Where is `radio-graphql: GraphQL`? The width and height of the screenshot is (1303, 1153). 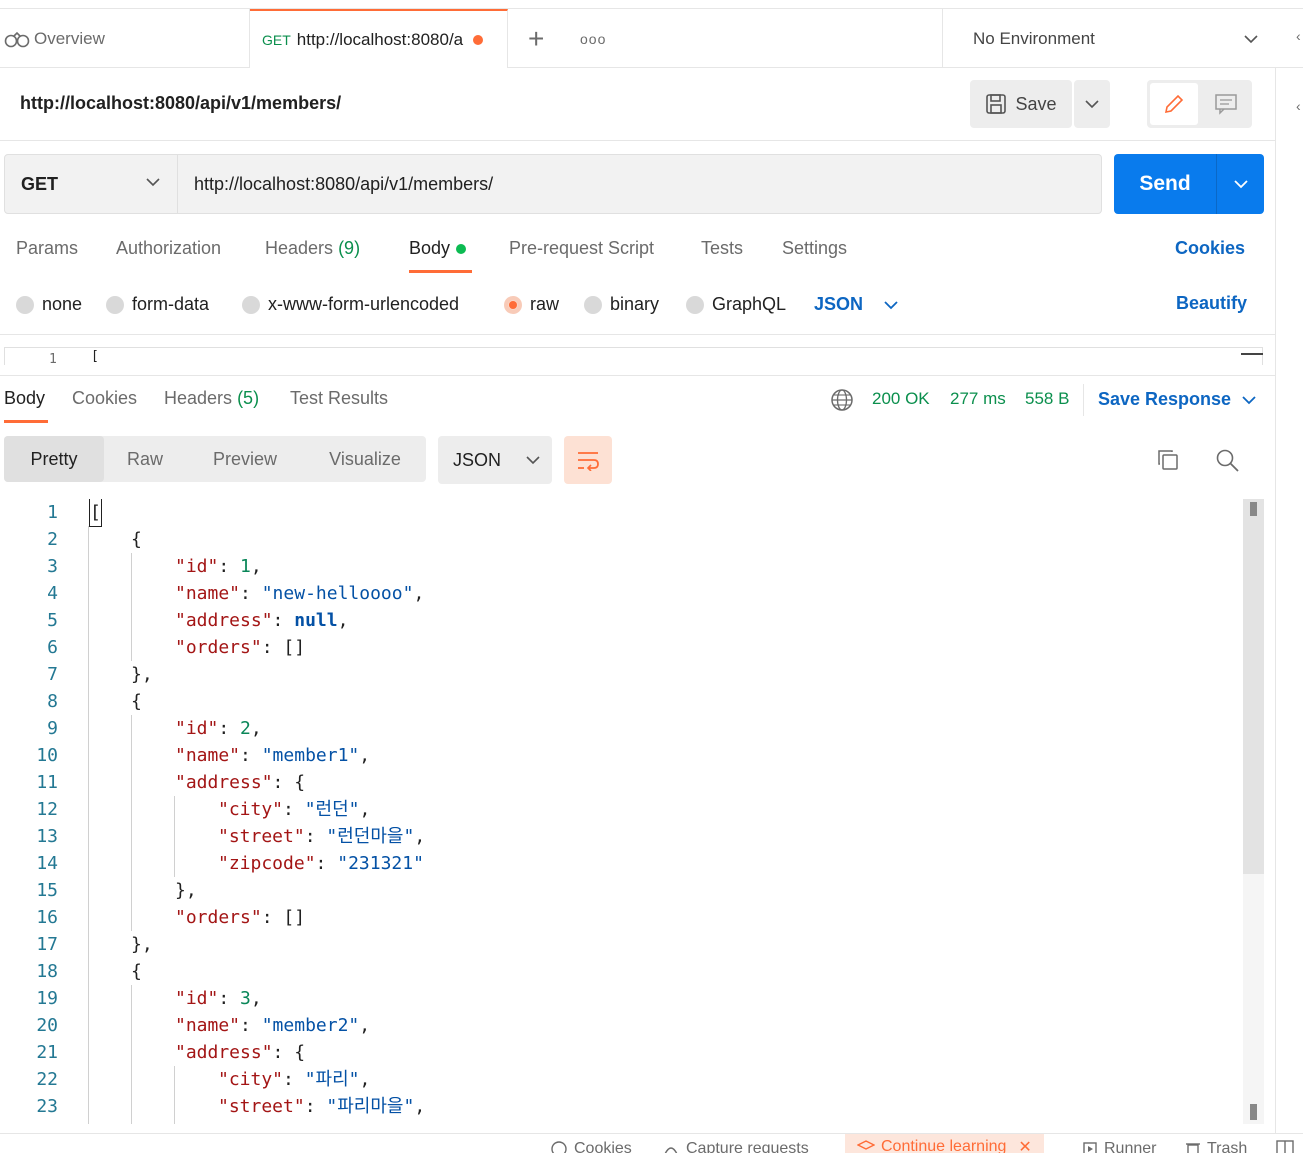 radio-graphql: GraphQL is located at coordinates (736, 304).